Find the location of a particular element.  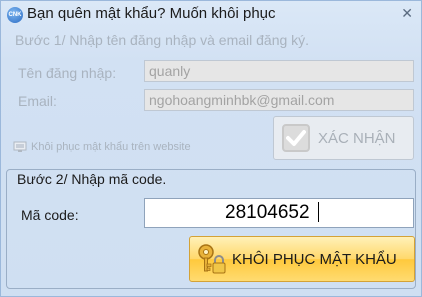

code-label: Mã code: is located at coordinates (50, 215).